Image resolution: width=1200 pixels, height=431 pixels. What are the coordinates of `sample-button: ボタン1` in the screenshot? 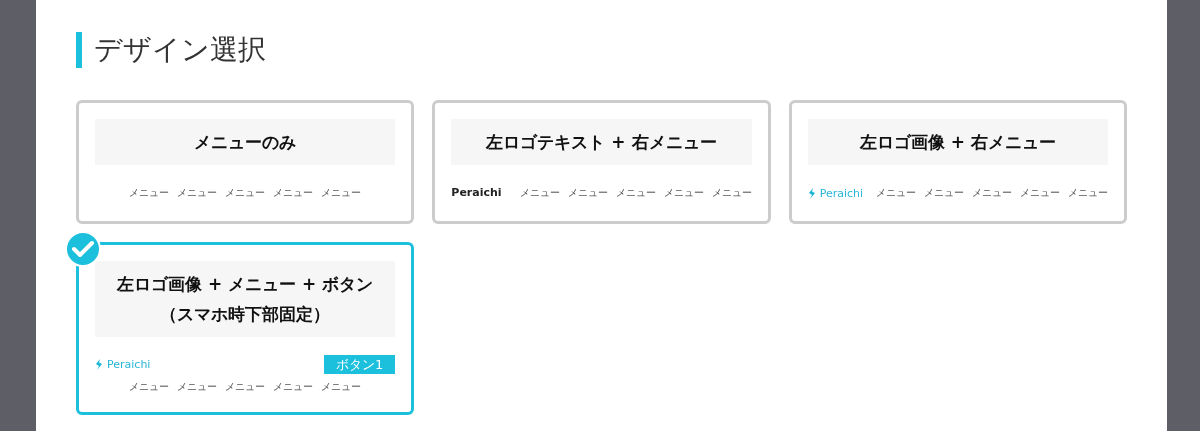 It's located at (360, 364).